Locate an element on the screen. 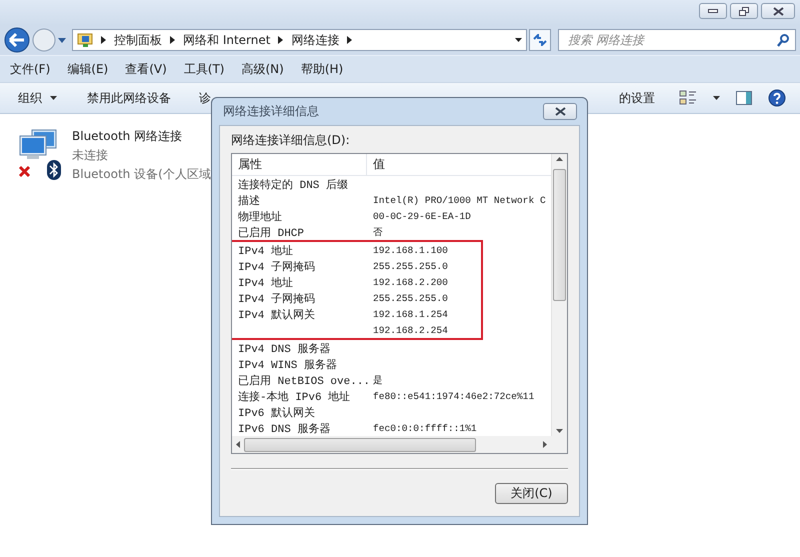 The width and height of the screenshot is (800, 557). bluetooth-icon is located at coordinates (54, 170).